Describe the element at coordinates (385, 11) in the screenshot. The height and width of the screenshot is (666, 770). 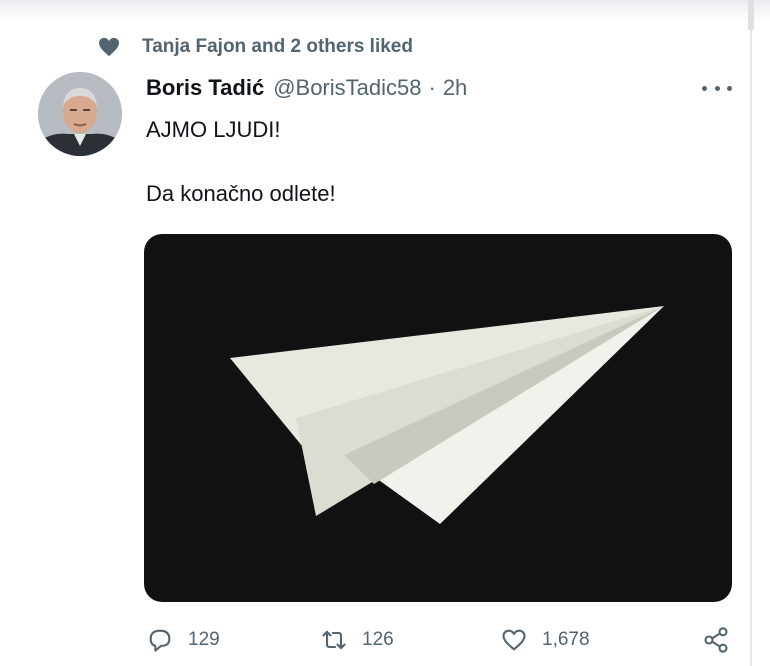
I see `top-shadow` at that location.